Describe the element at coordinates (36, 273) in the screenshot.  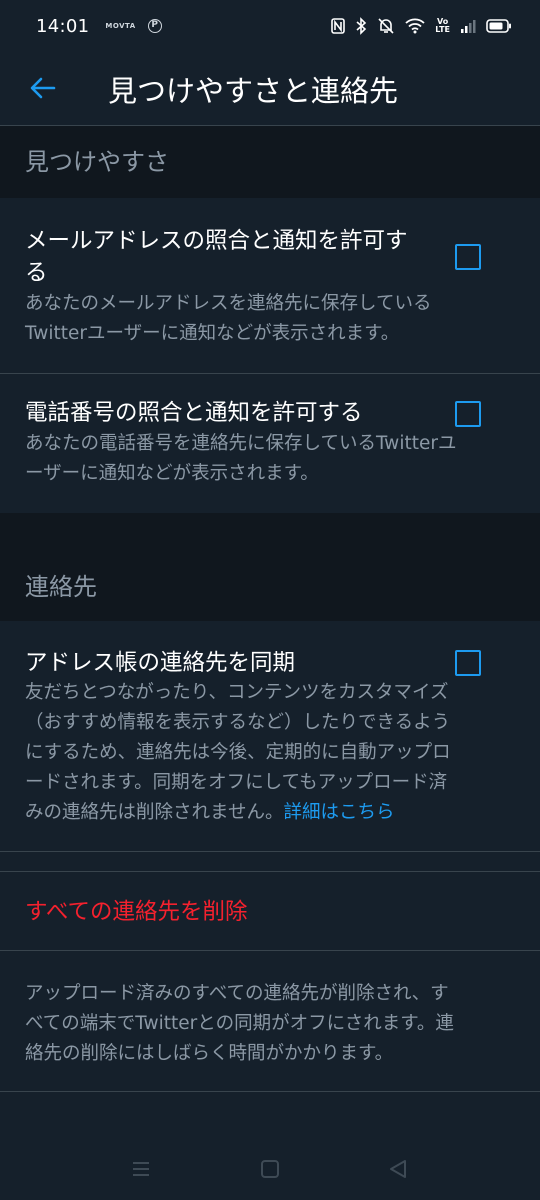
I see `email-setting-title-line2: る` at that location.